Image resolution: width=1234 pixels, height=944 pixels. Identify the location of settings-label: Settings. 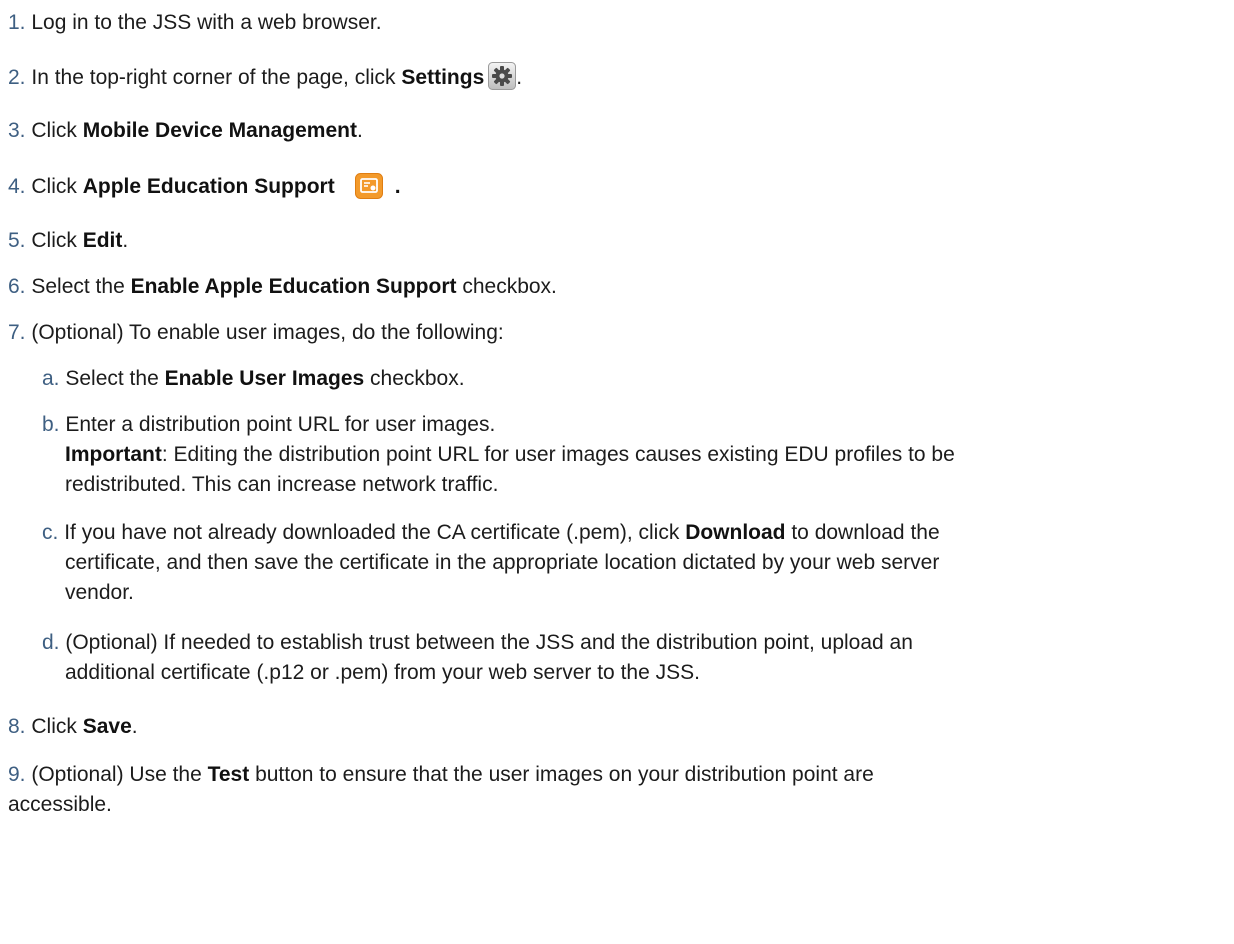
(443, 77).